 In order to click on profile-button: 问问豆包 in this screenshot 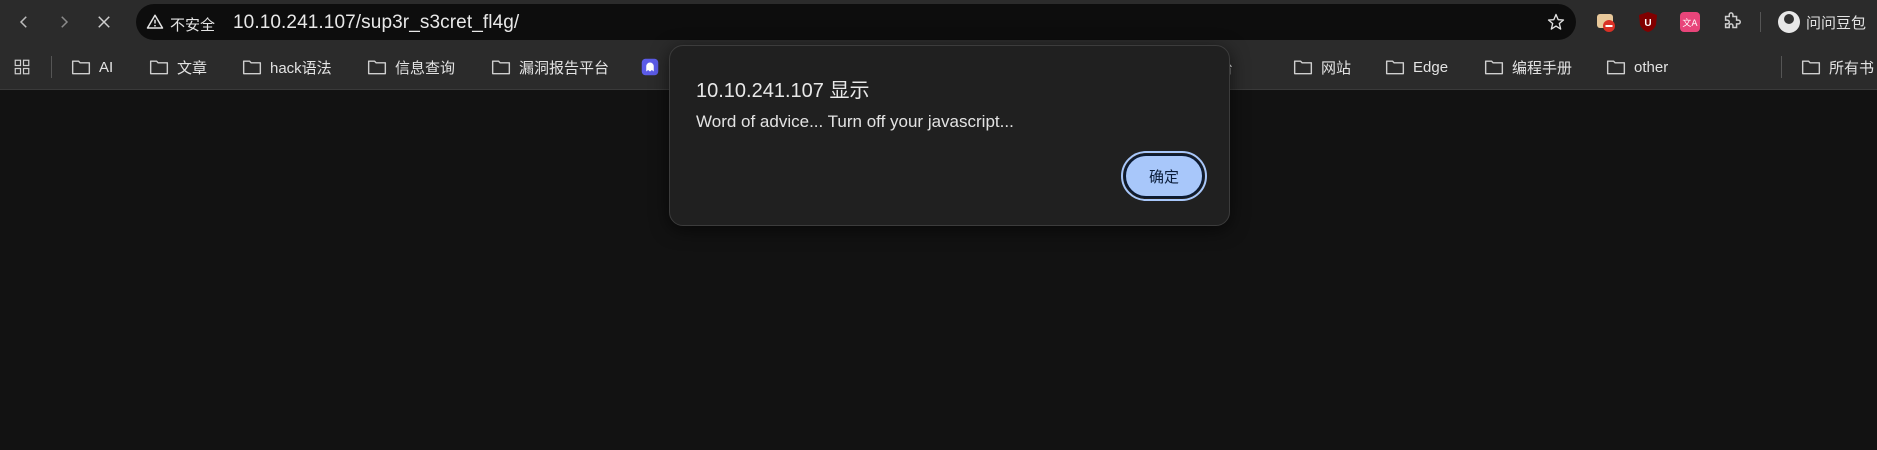, I will do `click(1822, 22)`.